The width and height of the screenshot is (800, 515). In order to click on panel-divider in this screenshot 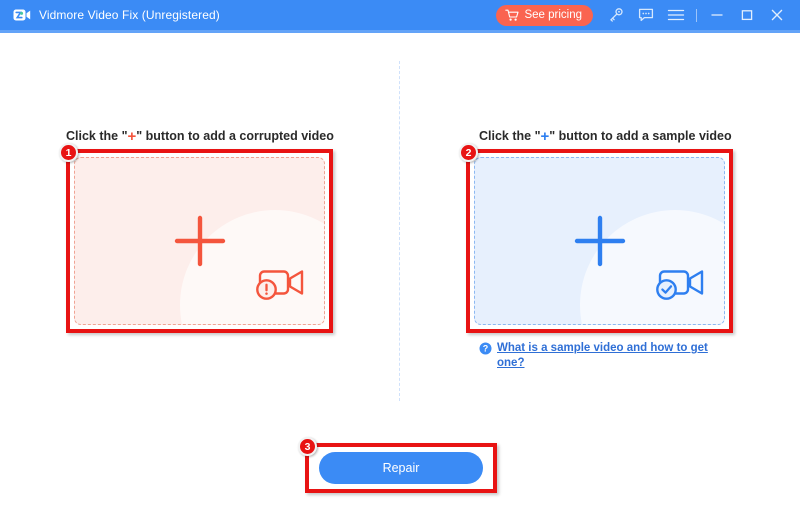, I will do `click(399, 231)`.